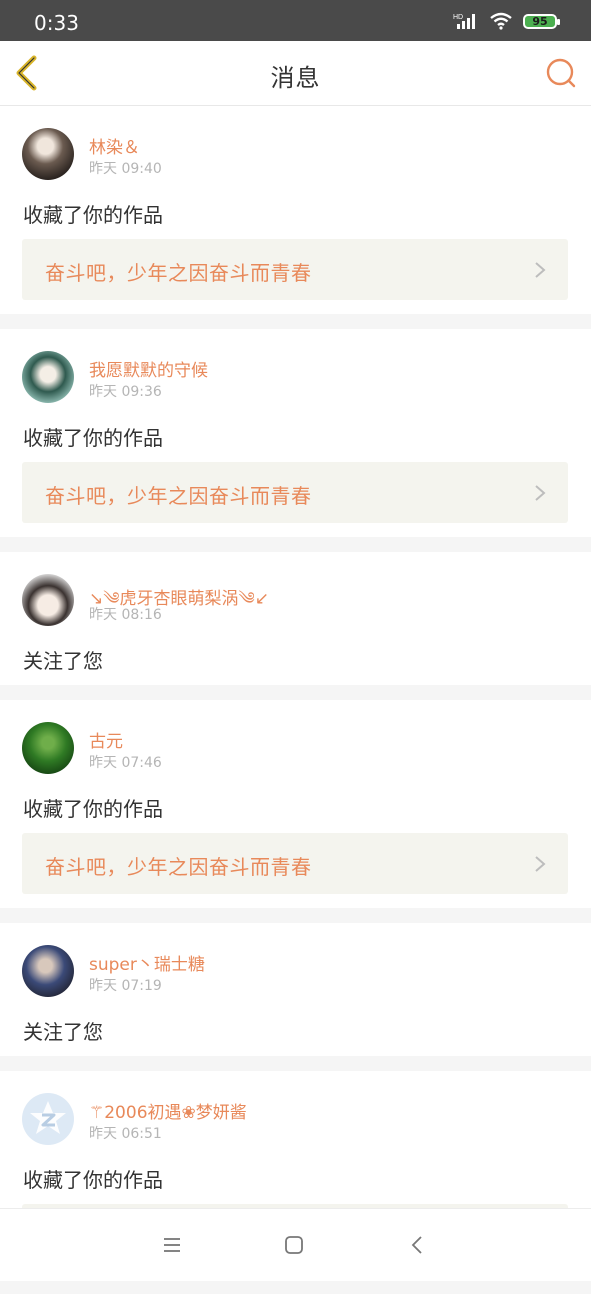  What do you see at coordinates (147, 962) in the screenshot?
I see `username: super丶瑞士糖` at bounding box center [147, 962].